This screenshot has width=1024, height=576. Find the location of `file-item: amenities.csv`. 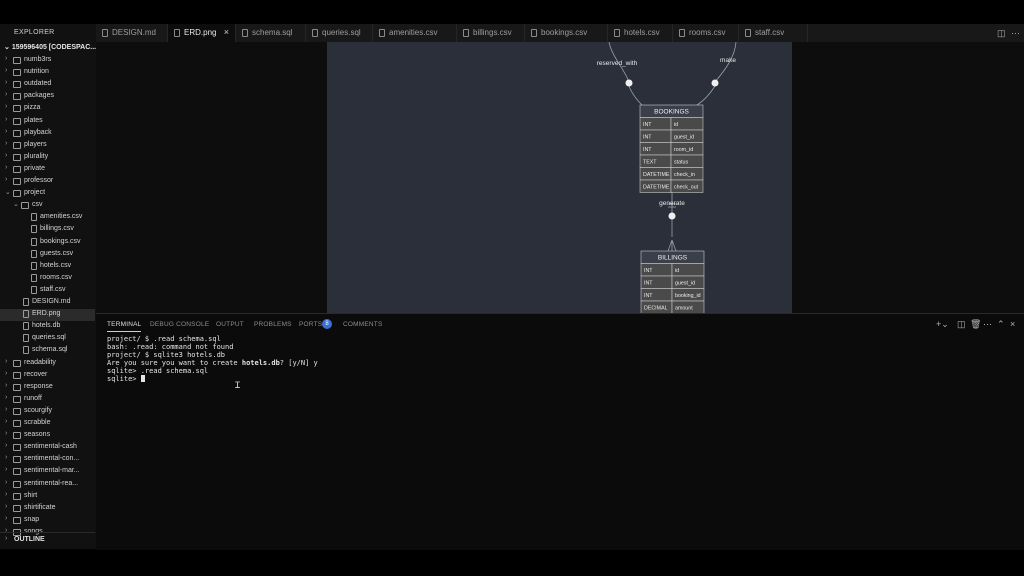

file-item: amenities.csv is located at coordinates (47, 218).